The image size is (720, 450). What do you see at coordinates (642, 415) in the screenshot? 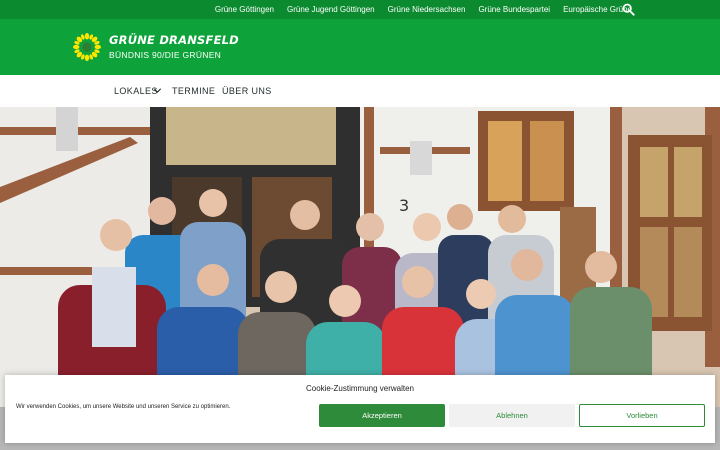
I see `cookie-preferences-button: Vorlieben` at bounding box center [642, 415].